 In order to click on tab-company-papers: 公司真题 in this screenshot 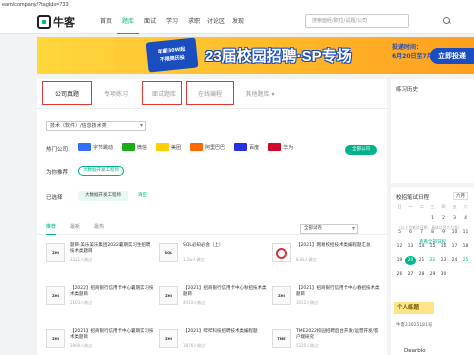, I will do `click(67, 93)`.